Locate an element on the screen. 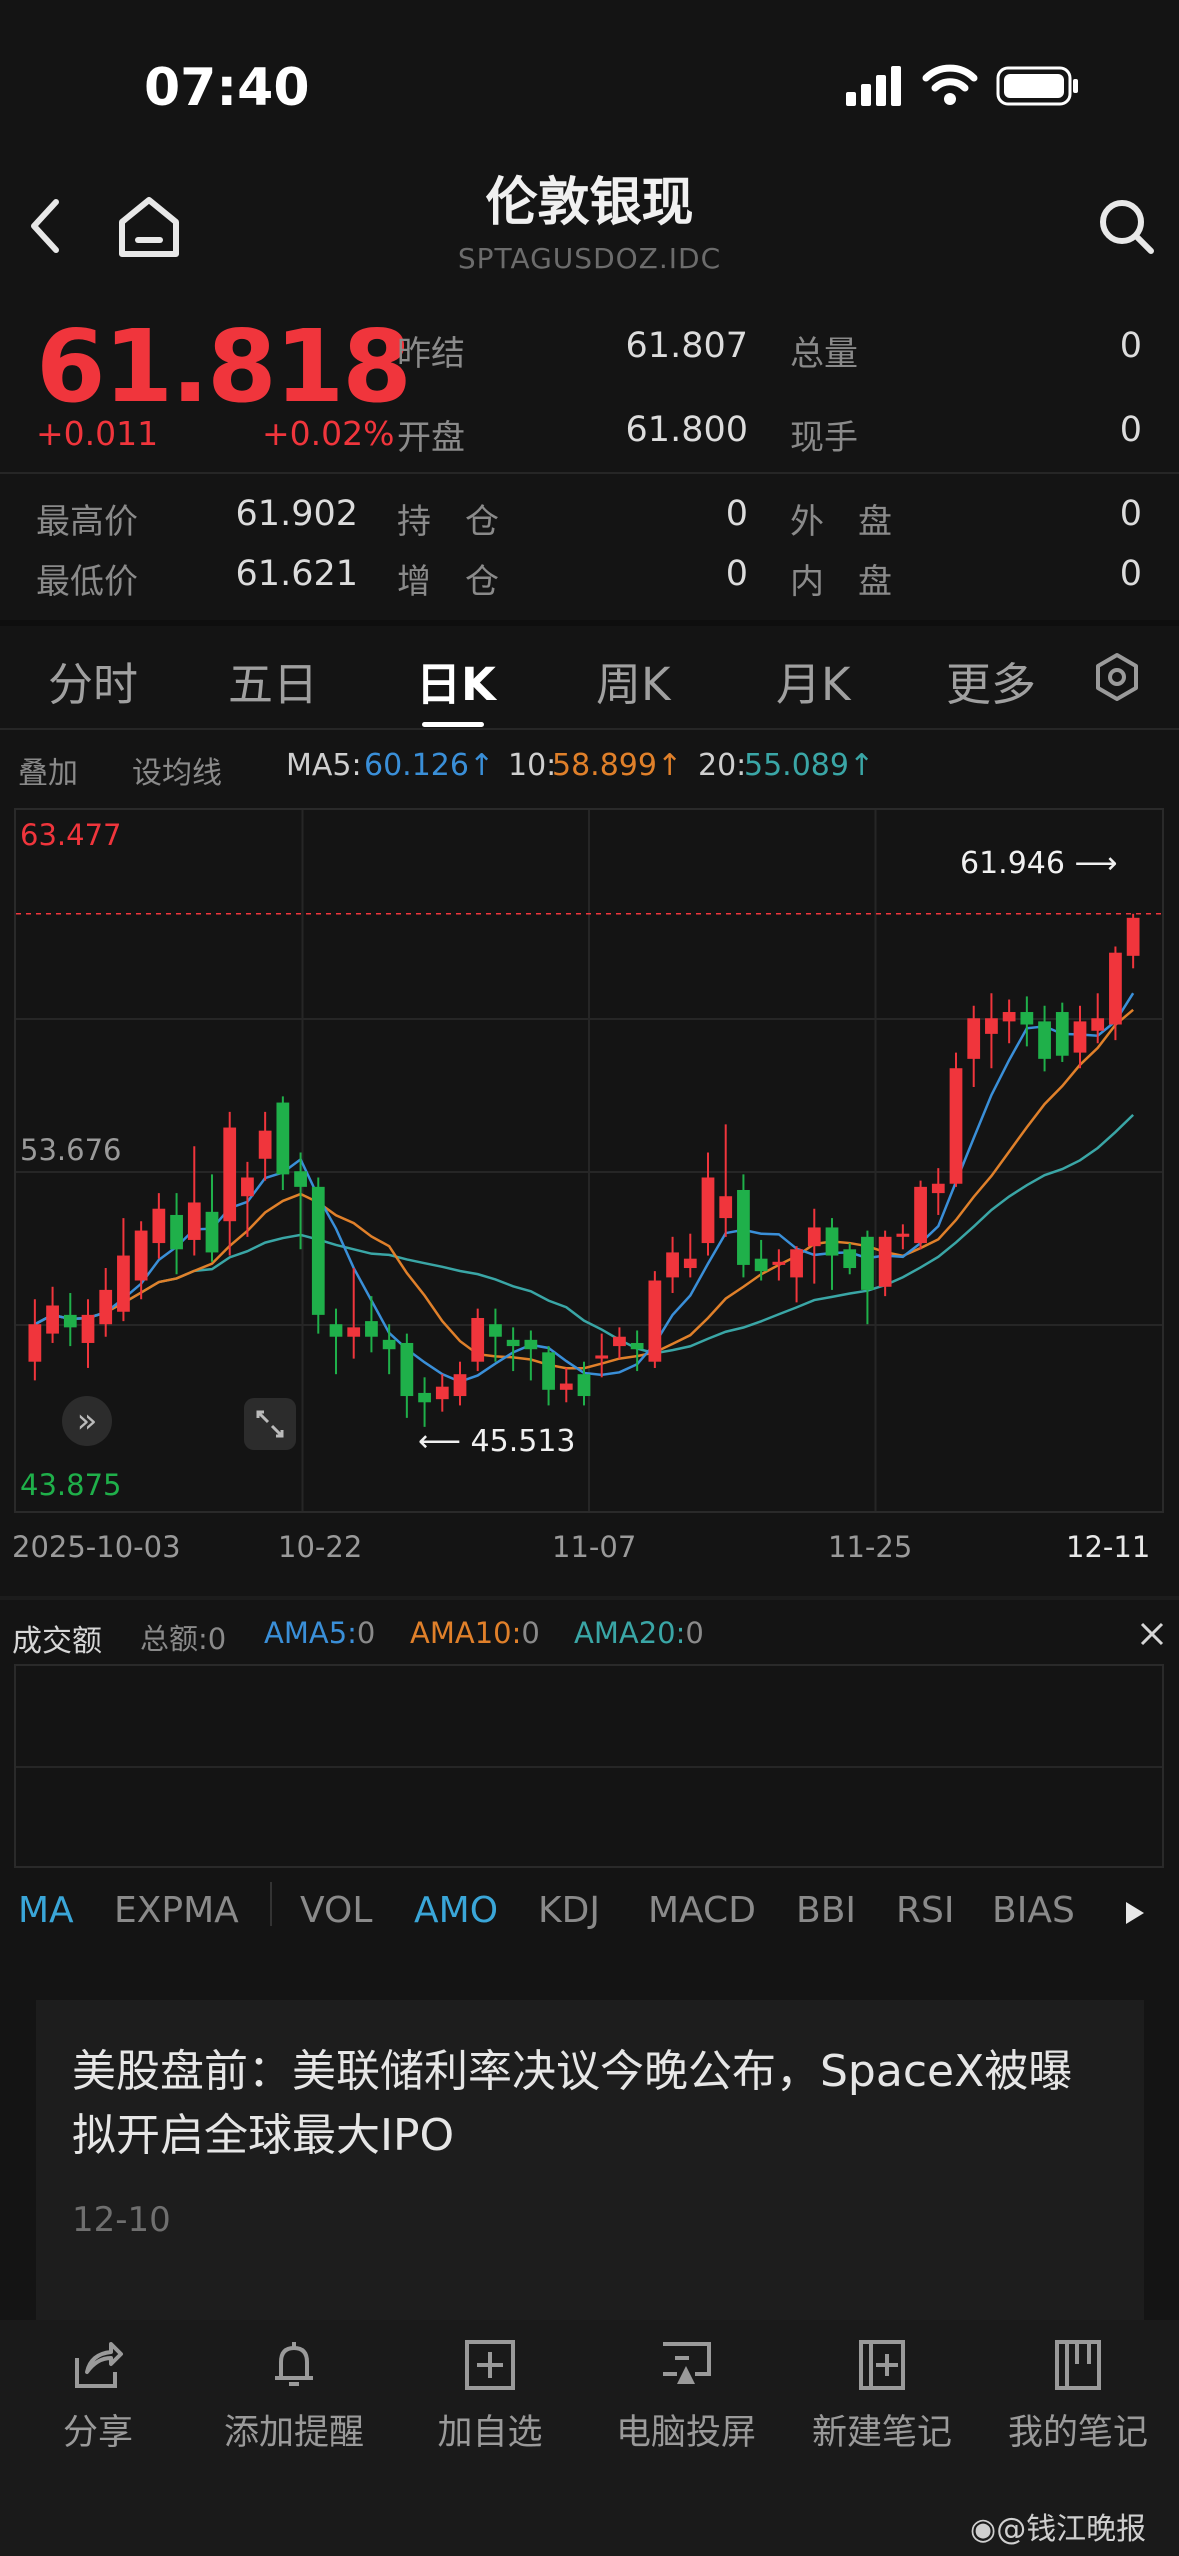 Image resolution: width=1179 pixels, height=2556 pixels. high-value: 61.902 is located at coordinates (296, 514).